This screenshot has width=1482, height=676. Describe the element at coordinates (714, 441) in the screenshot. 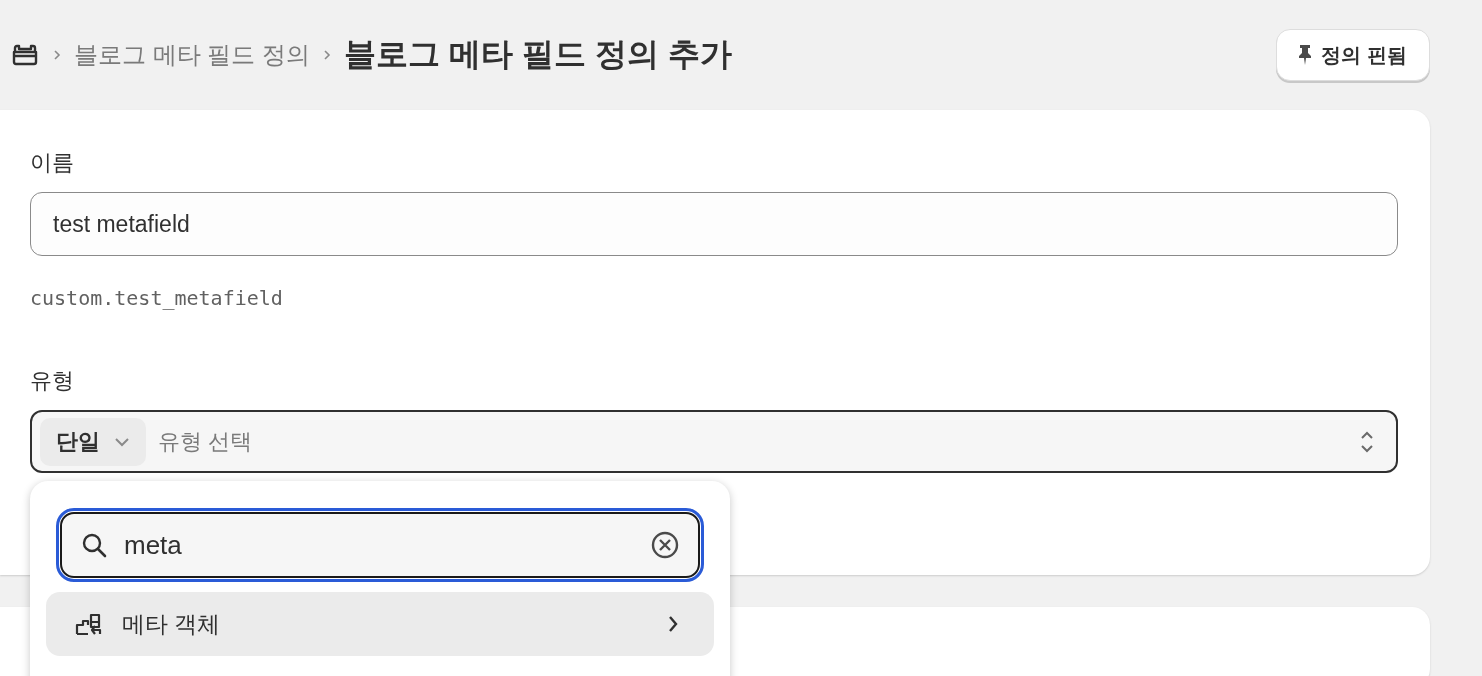

I see `type-select: 단일 유형 선택` at that location.